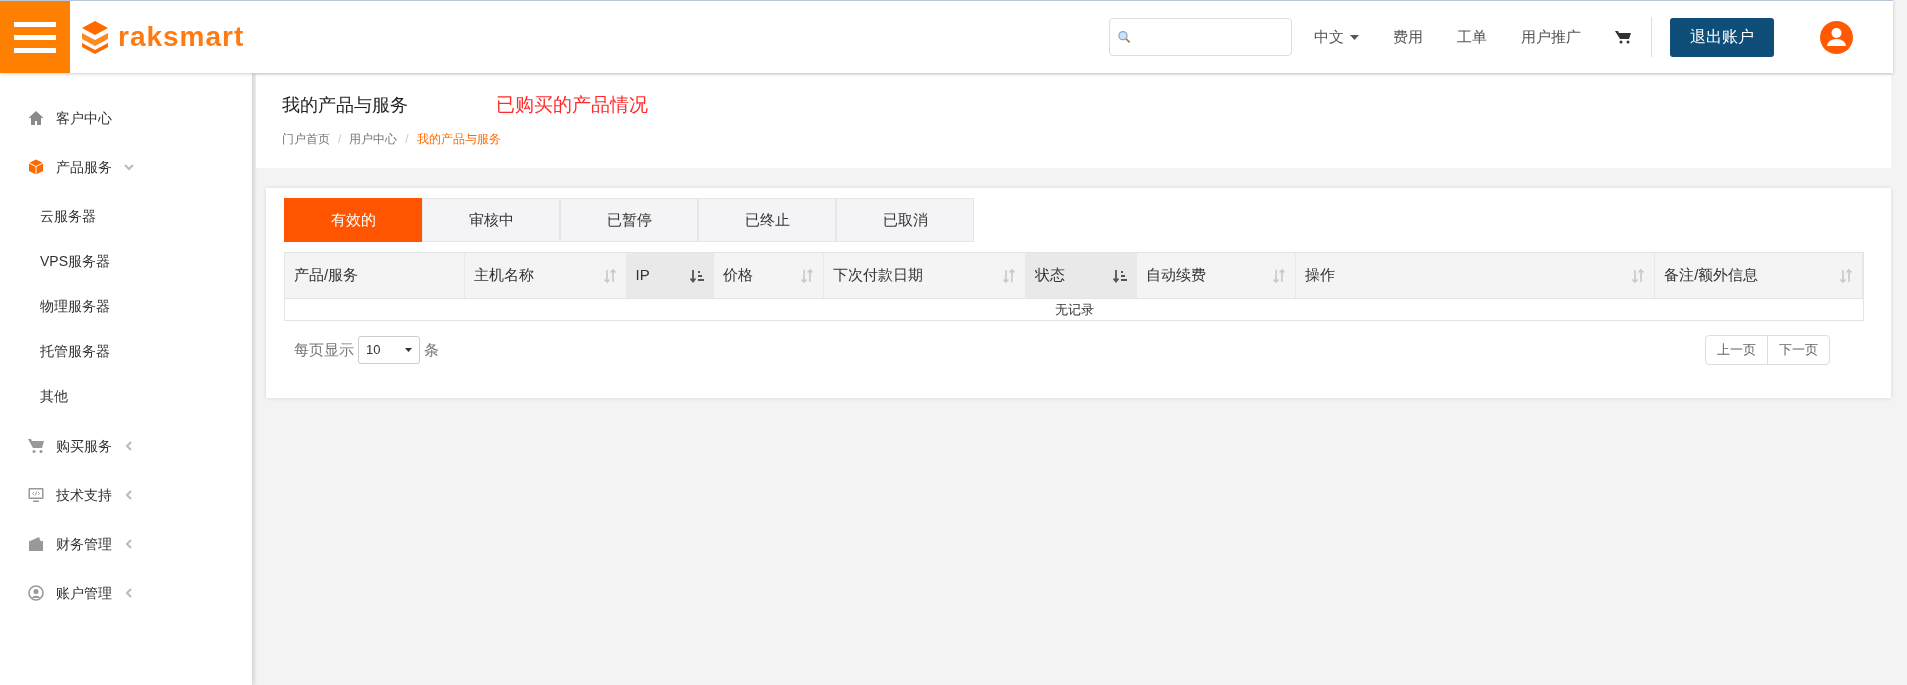 The height and width of the screenshot is (685, 1907). What do you see at coordinates (670, 275) in the screenshot?
I see `column-header: IP` at bounding box center [670, 275].